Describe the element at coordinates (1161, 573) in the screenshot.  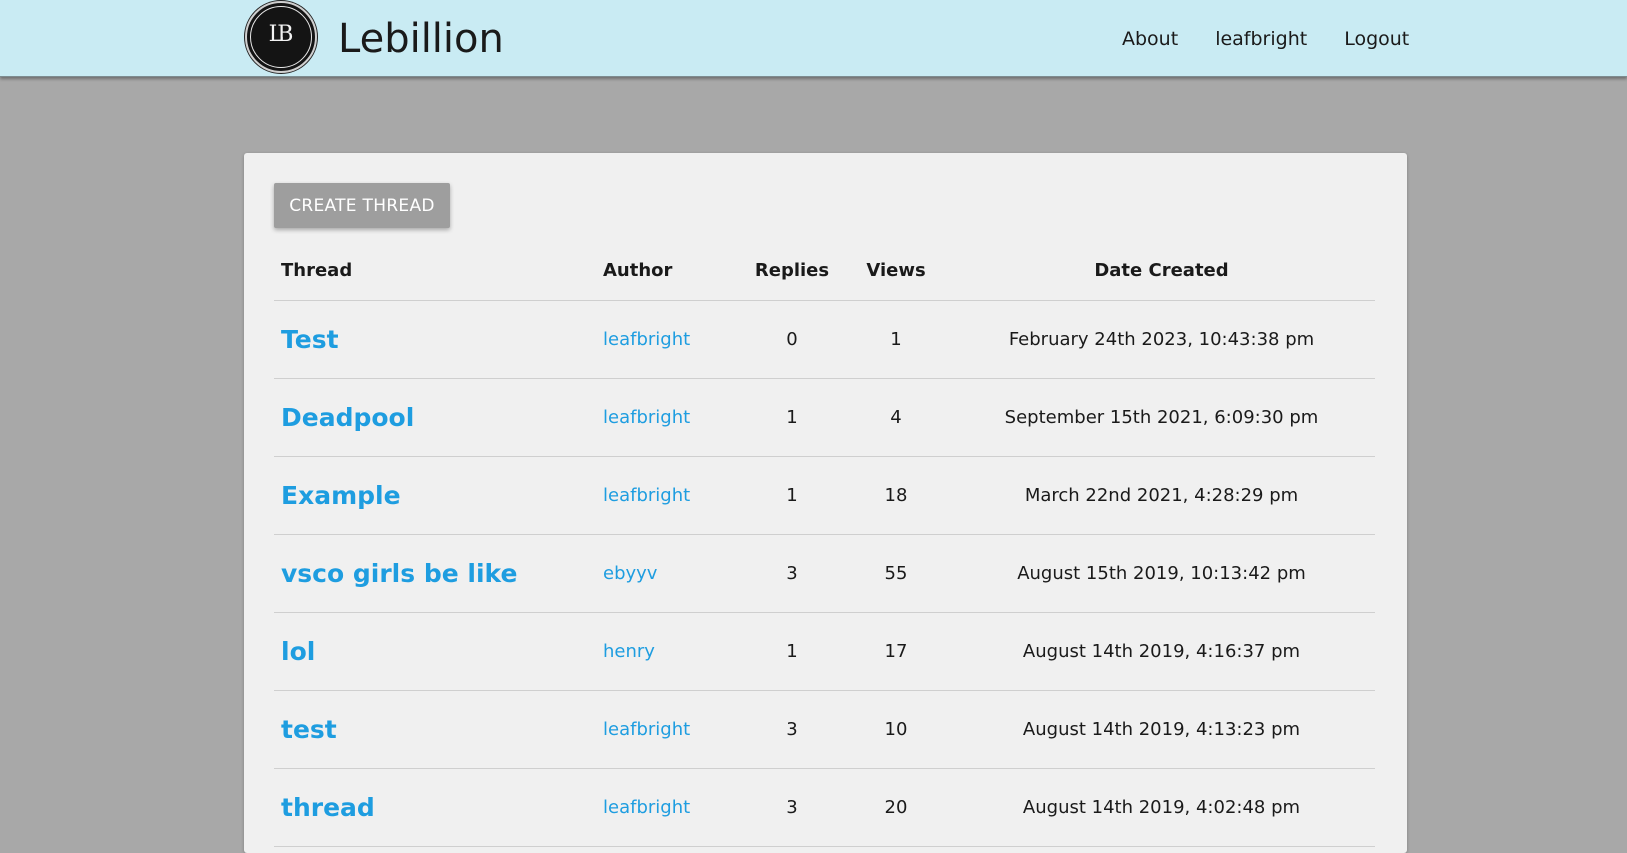
I see `thread-date: August 15th 2019, 10:13:42 pm` at that location.